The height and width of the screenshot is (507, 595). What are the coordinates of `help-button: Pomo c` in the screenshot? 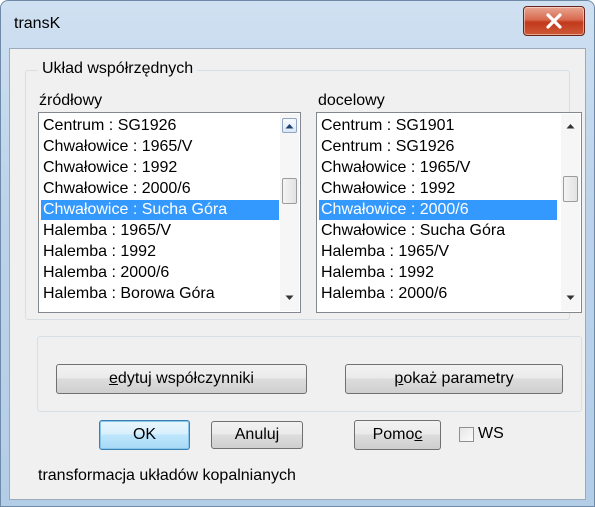 It's located at (397, 435).